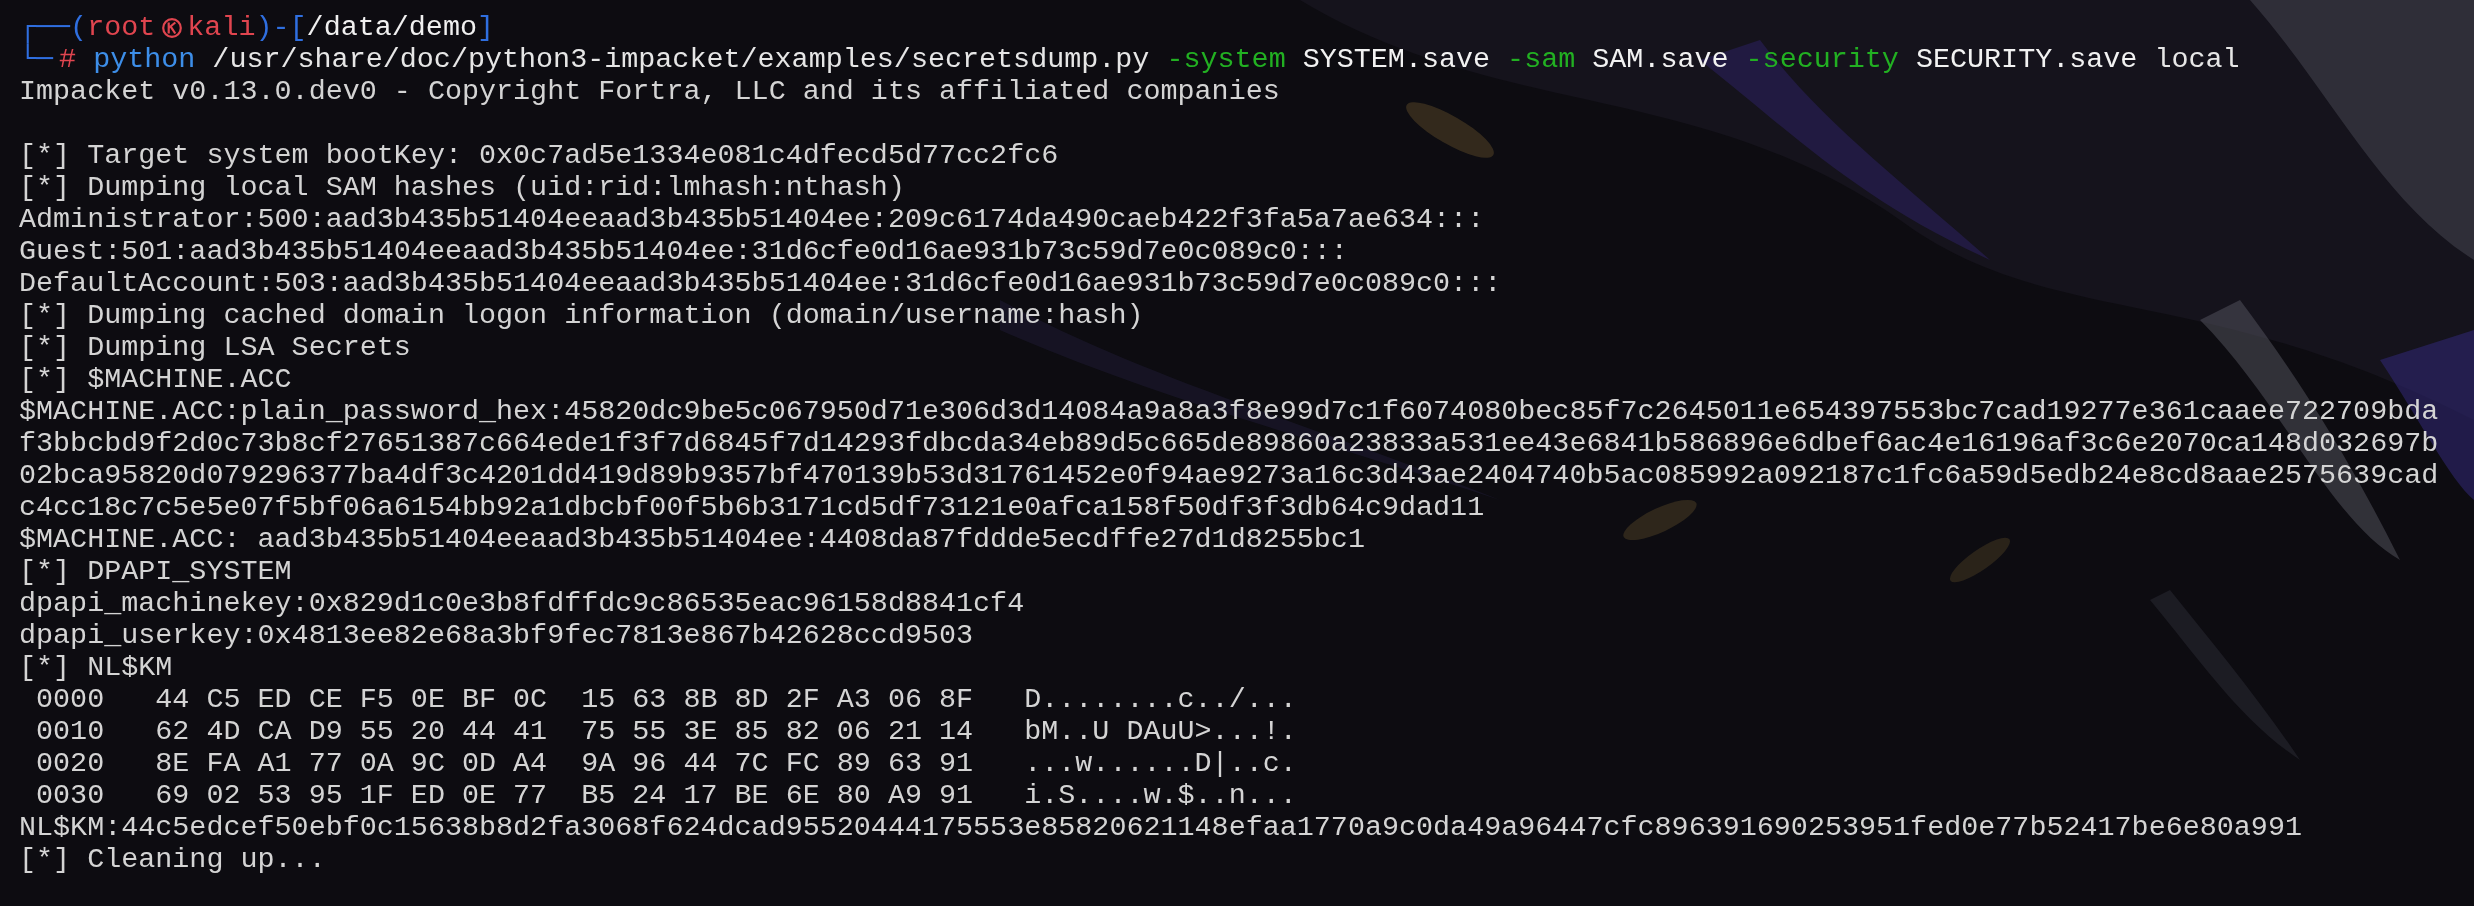  I want to click on output-line: [*] $MACHINE.ACC, so click(156, 380).